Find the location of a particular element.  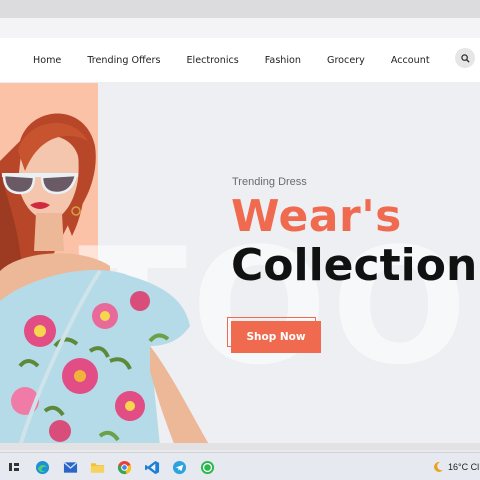

shop-now-button: Shop Now is located at coordinates (276, 337).